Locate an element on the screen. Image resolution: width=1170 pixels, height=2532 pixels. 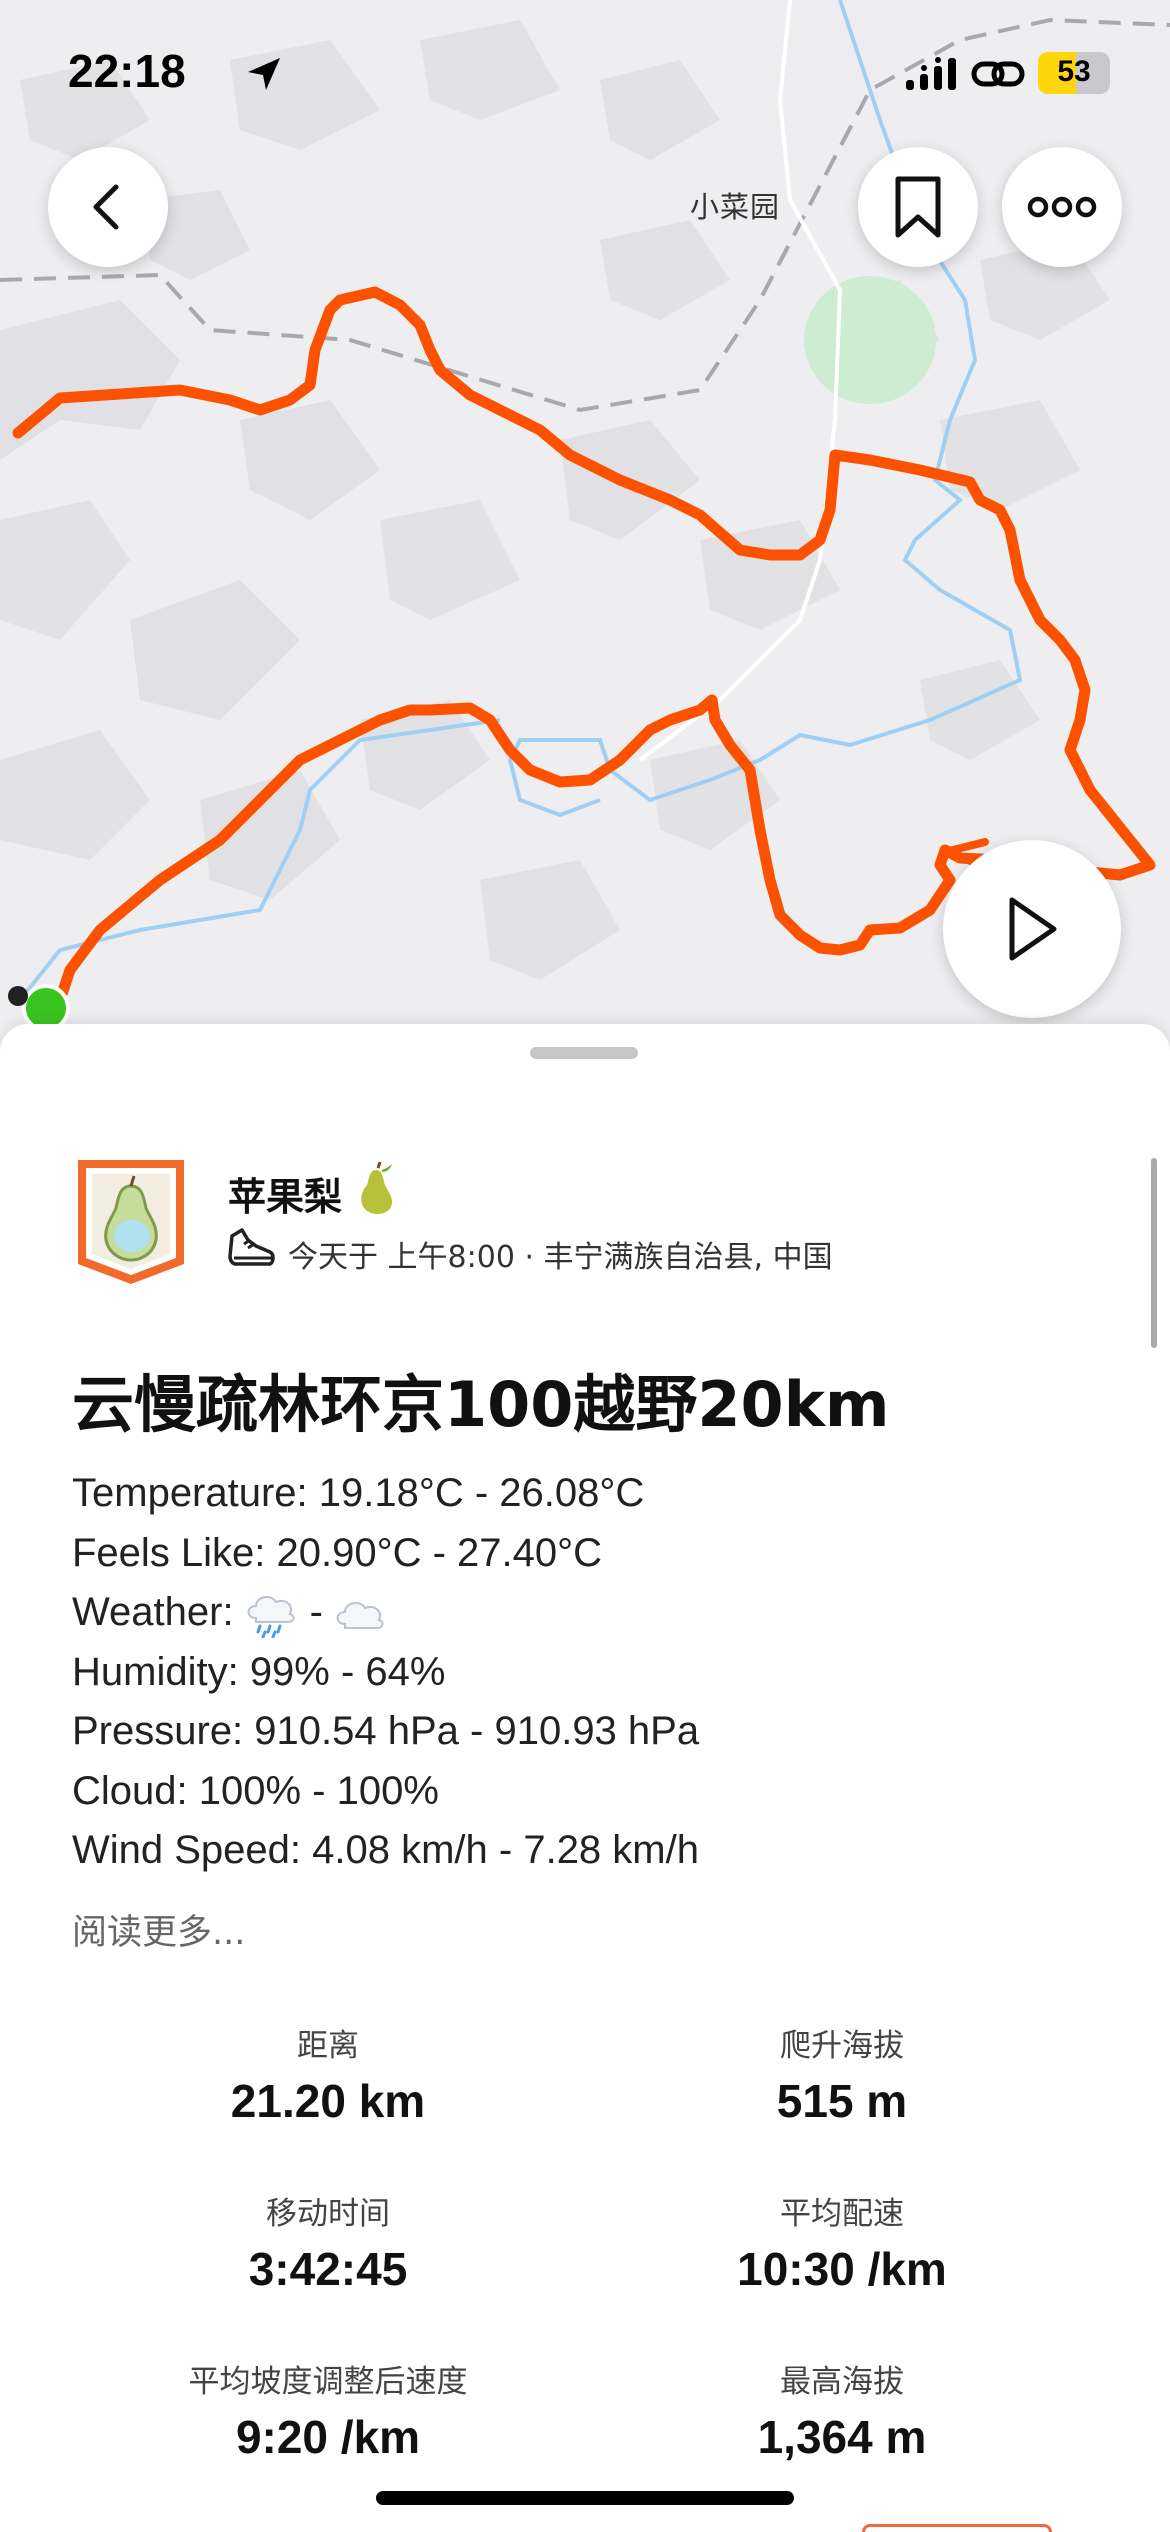
stat-distance: 距离 21.20 km is located at coordinates (328, 2076).